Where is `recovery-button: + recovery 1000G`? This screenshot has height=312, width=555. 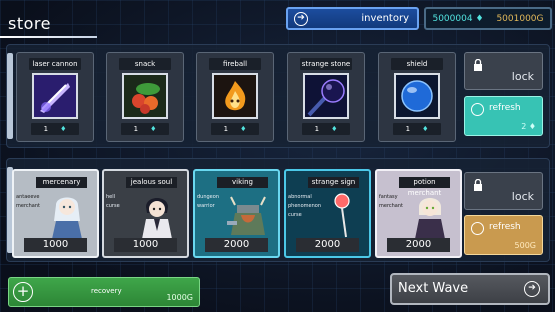
recovery-button: + recovery 1000G is located at coordinates (104, 292).